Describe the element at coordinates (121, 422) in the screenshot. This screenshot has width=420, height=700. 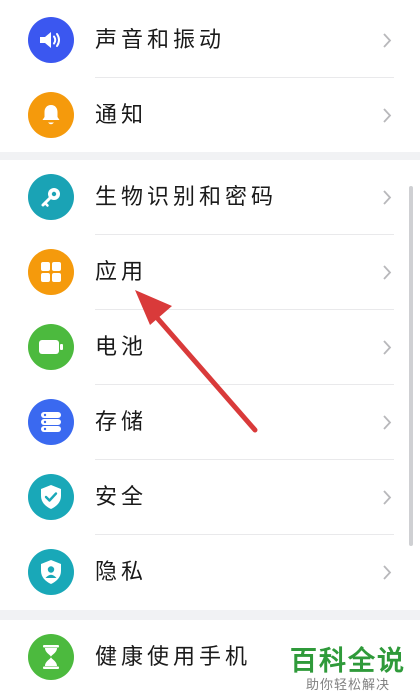
I see `settings-item-label: 存储` at that location.